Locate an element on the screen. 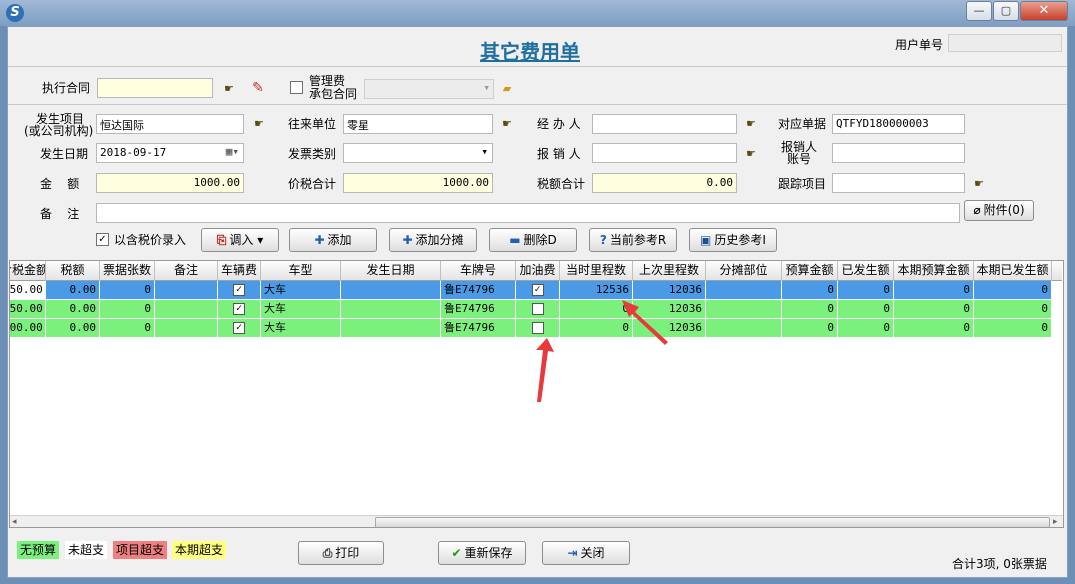 The height and width of the screenshot is (584, 1075). date-field: 2018-09-17 ▦▾ is located at coordinates (170, 153).